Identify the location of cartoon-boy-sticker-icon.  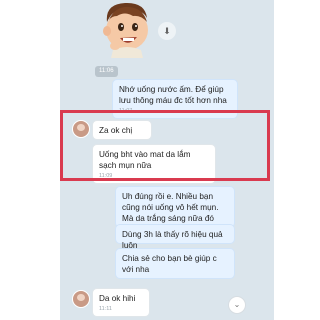
(126, 29).